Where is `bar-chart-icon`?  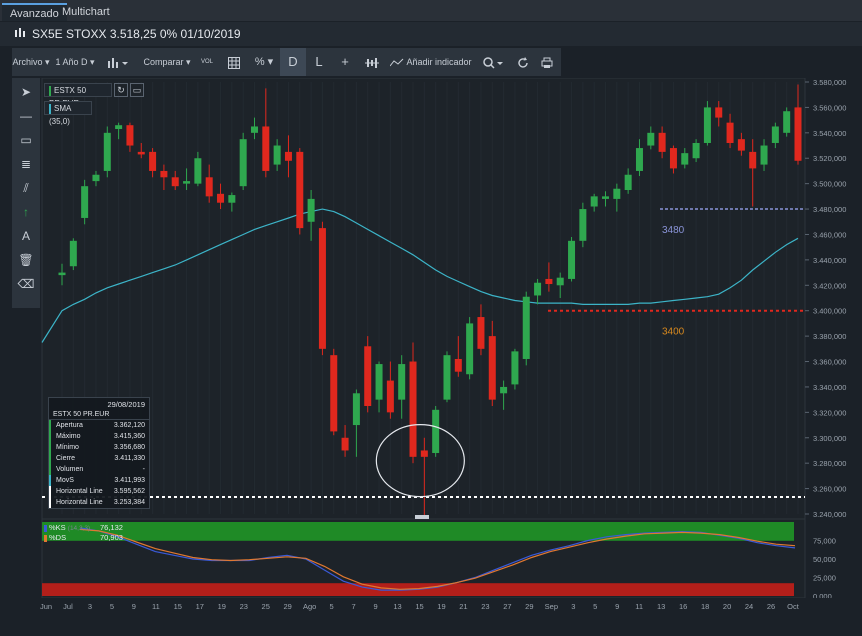 bar-chart-icon is located at coordinates (118, 62).